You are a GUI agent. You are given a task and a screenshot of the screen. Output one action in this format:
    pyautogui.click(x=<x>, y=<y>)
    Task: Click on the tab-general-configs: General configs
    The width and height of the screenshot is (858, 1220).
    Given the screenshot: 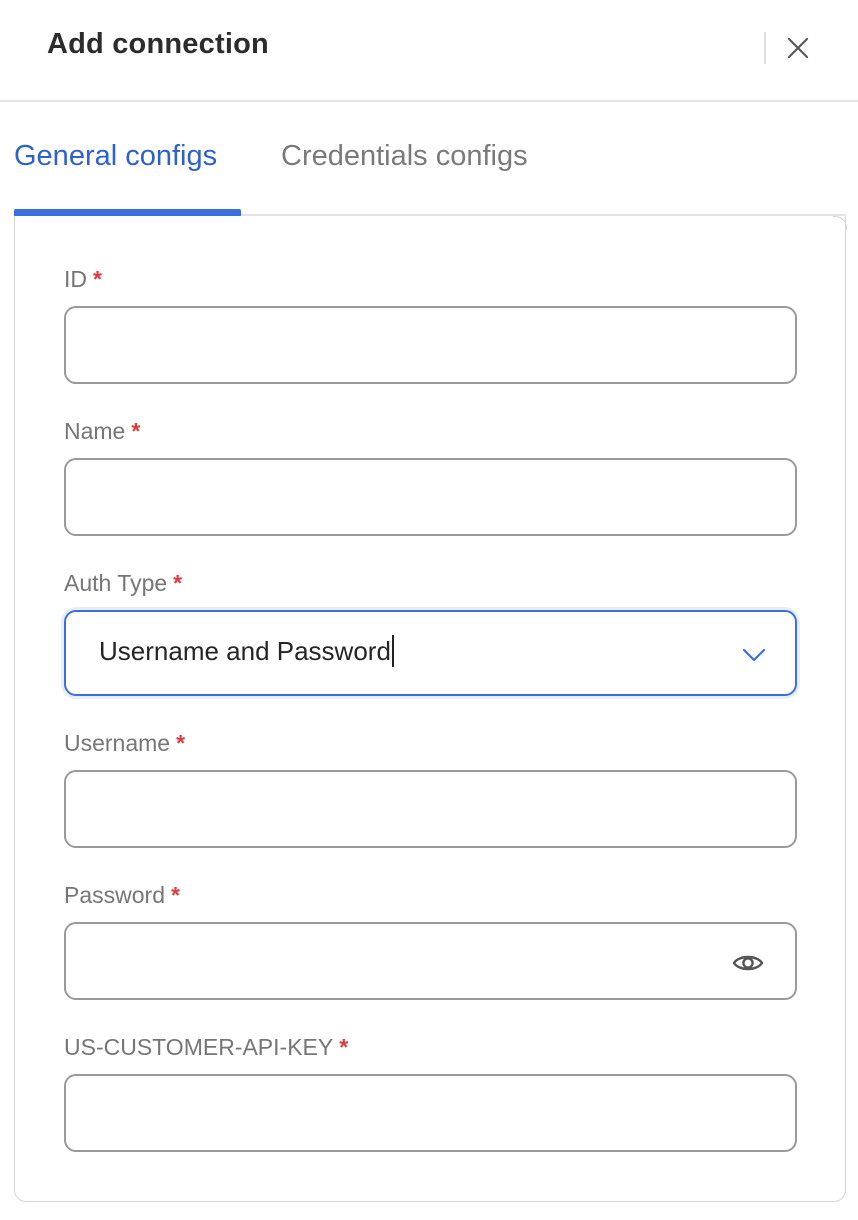 What is the action you would take?
    pyautogui.click(x=115, y=156)
    